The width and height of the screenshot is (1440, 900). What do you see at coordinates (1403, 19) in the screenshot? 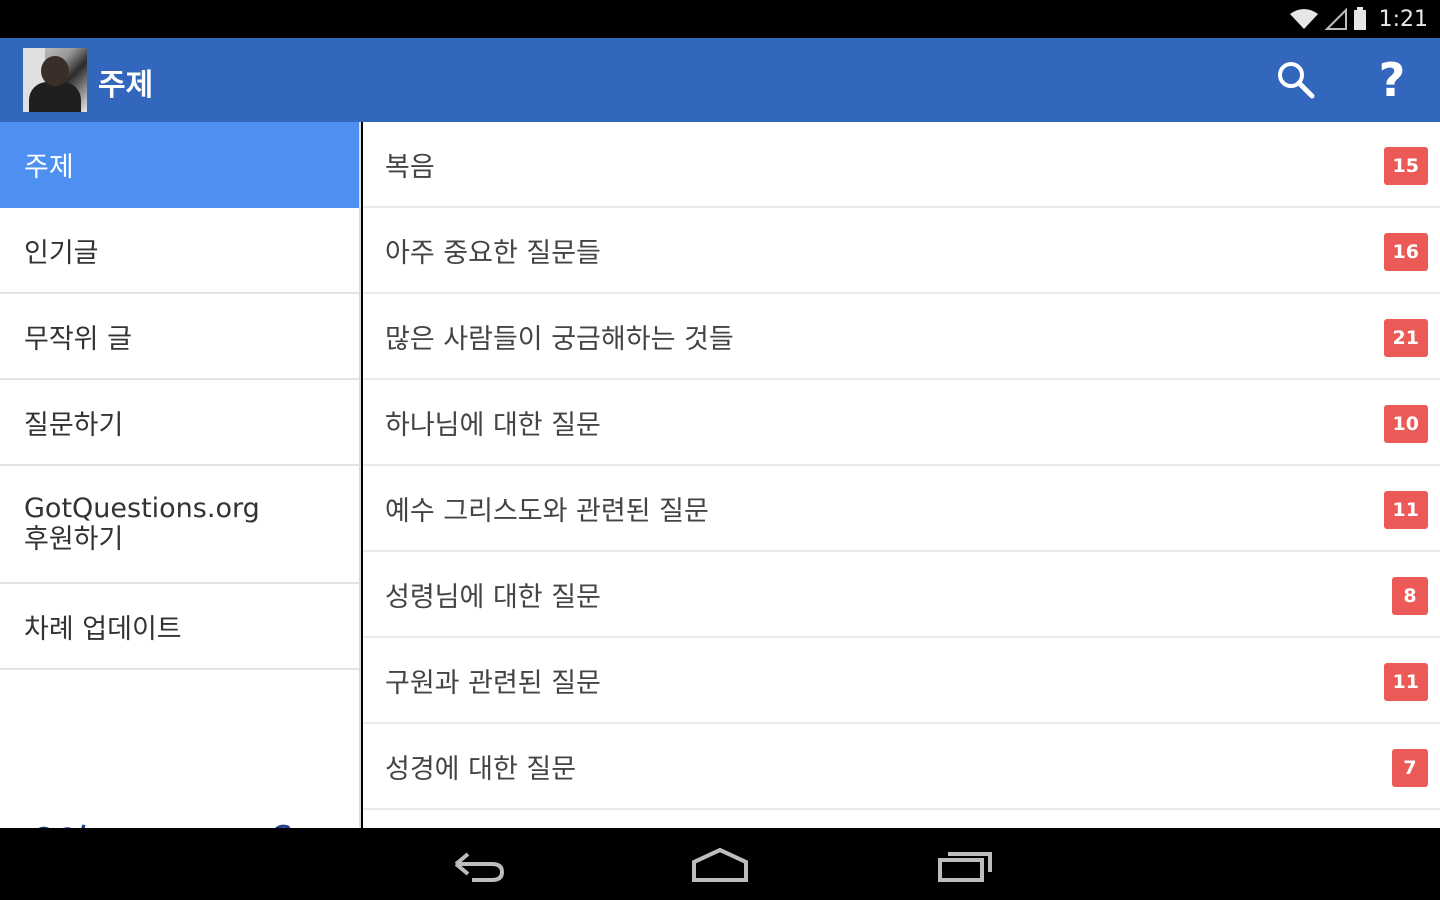
I see `status-time: 1:21` at bounding box center [1403, 19].